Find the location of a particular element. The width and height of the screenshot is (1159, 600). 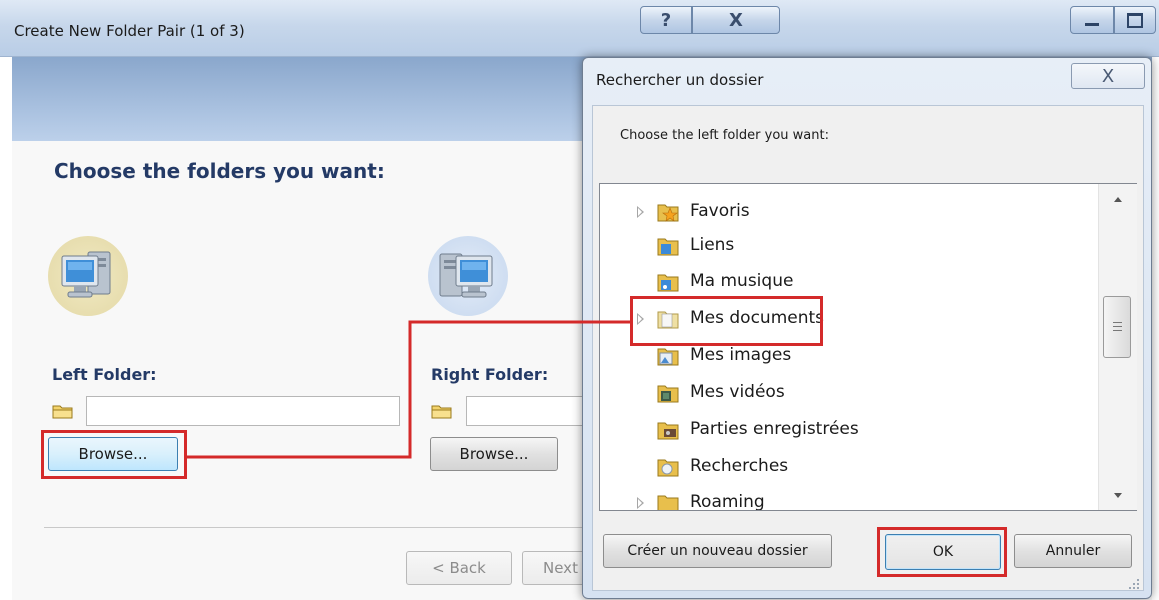

dialog-title: Rechercher un dossier is located at coordinates (680, 80).